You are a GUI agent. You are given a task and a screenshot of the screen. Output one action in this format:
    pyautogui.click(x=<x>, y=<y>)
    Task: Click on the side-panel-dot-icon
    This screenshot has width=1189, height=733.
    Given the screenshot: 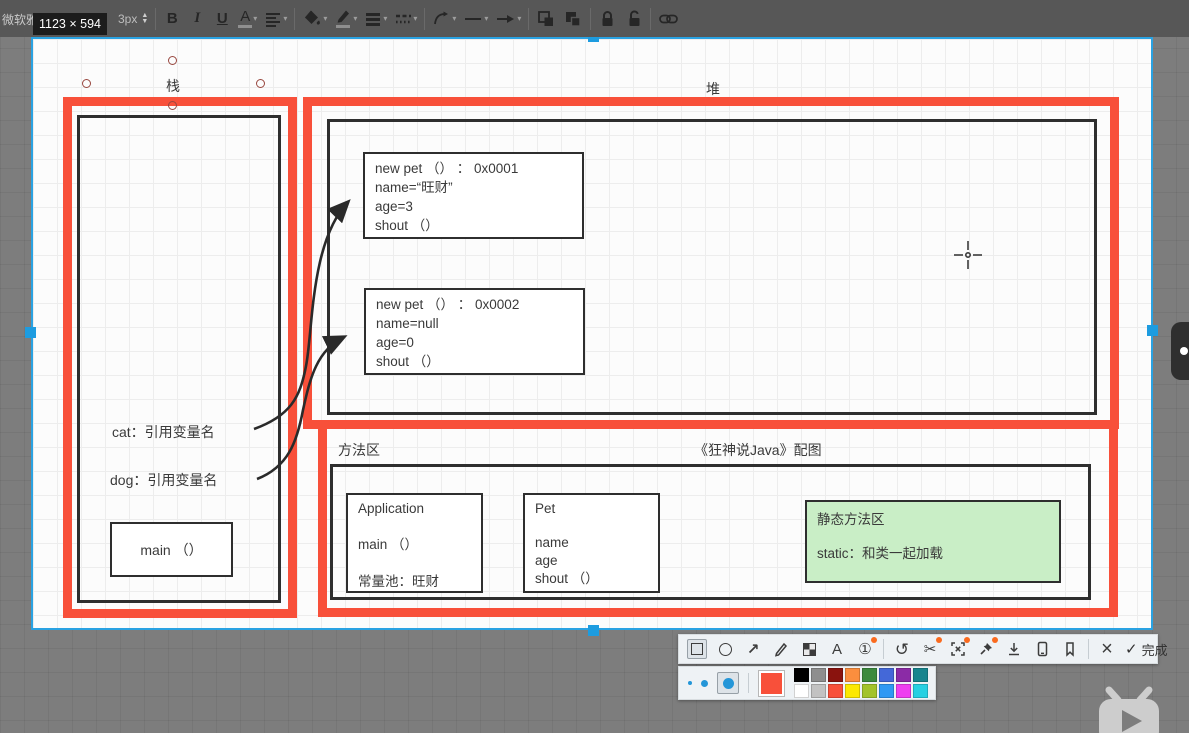 What is the action you would take?
    pyautogui.click(x=1184, y=351)
    